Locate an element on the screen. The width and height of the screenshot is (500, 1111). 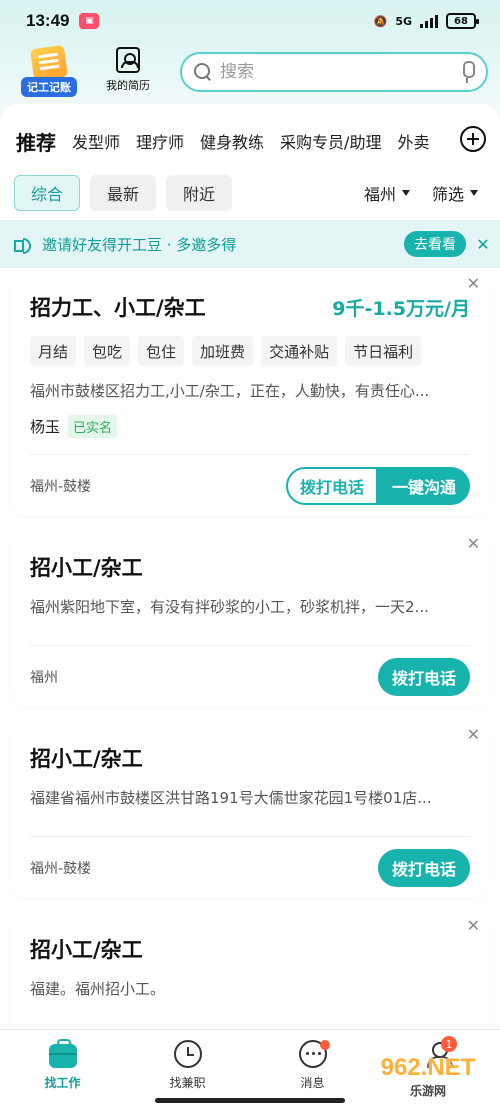
battery-level: 68 is located at coordinates (461, 21).